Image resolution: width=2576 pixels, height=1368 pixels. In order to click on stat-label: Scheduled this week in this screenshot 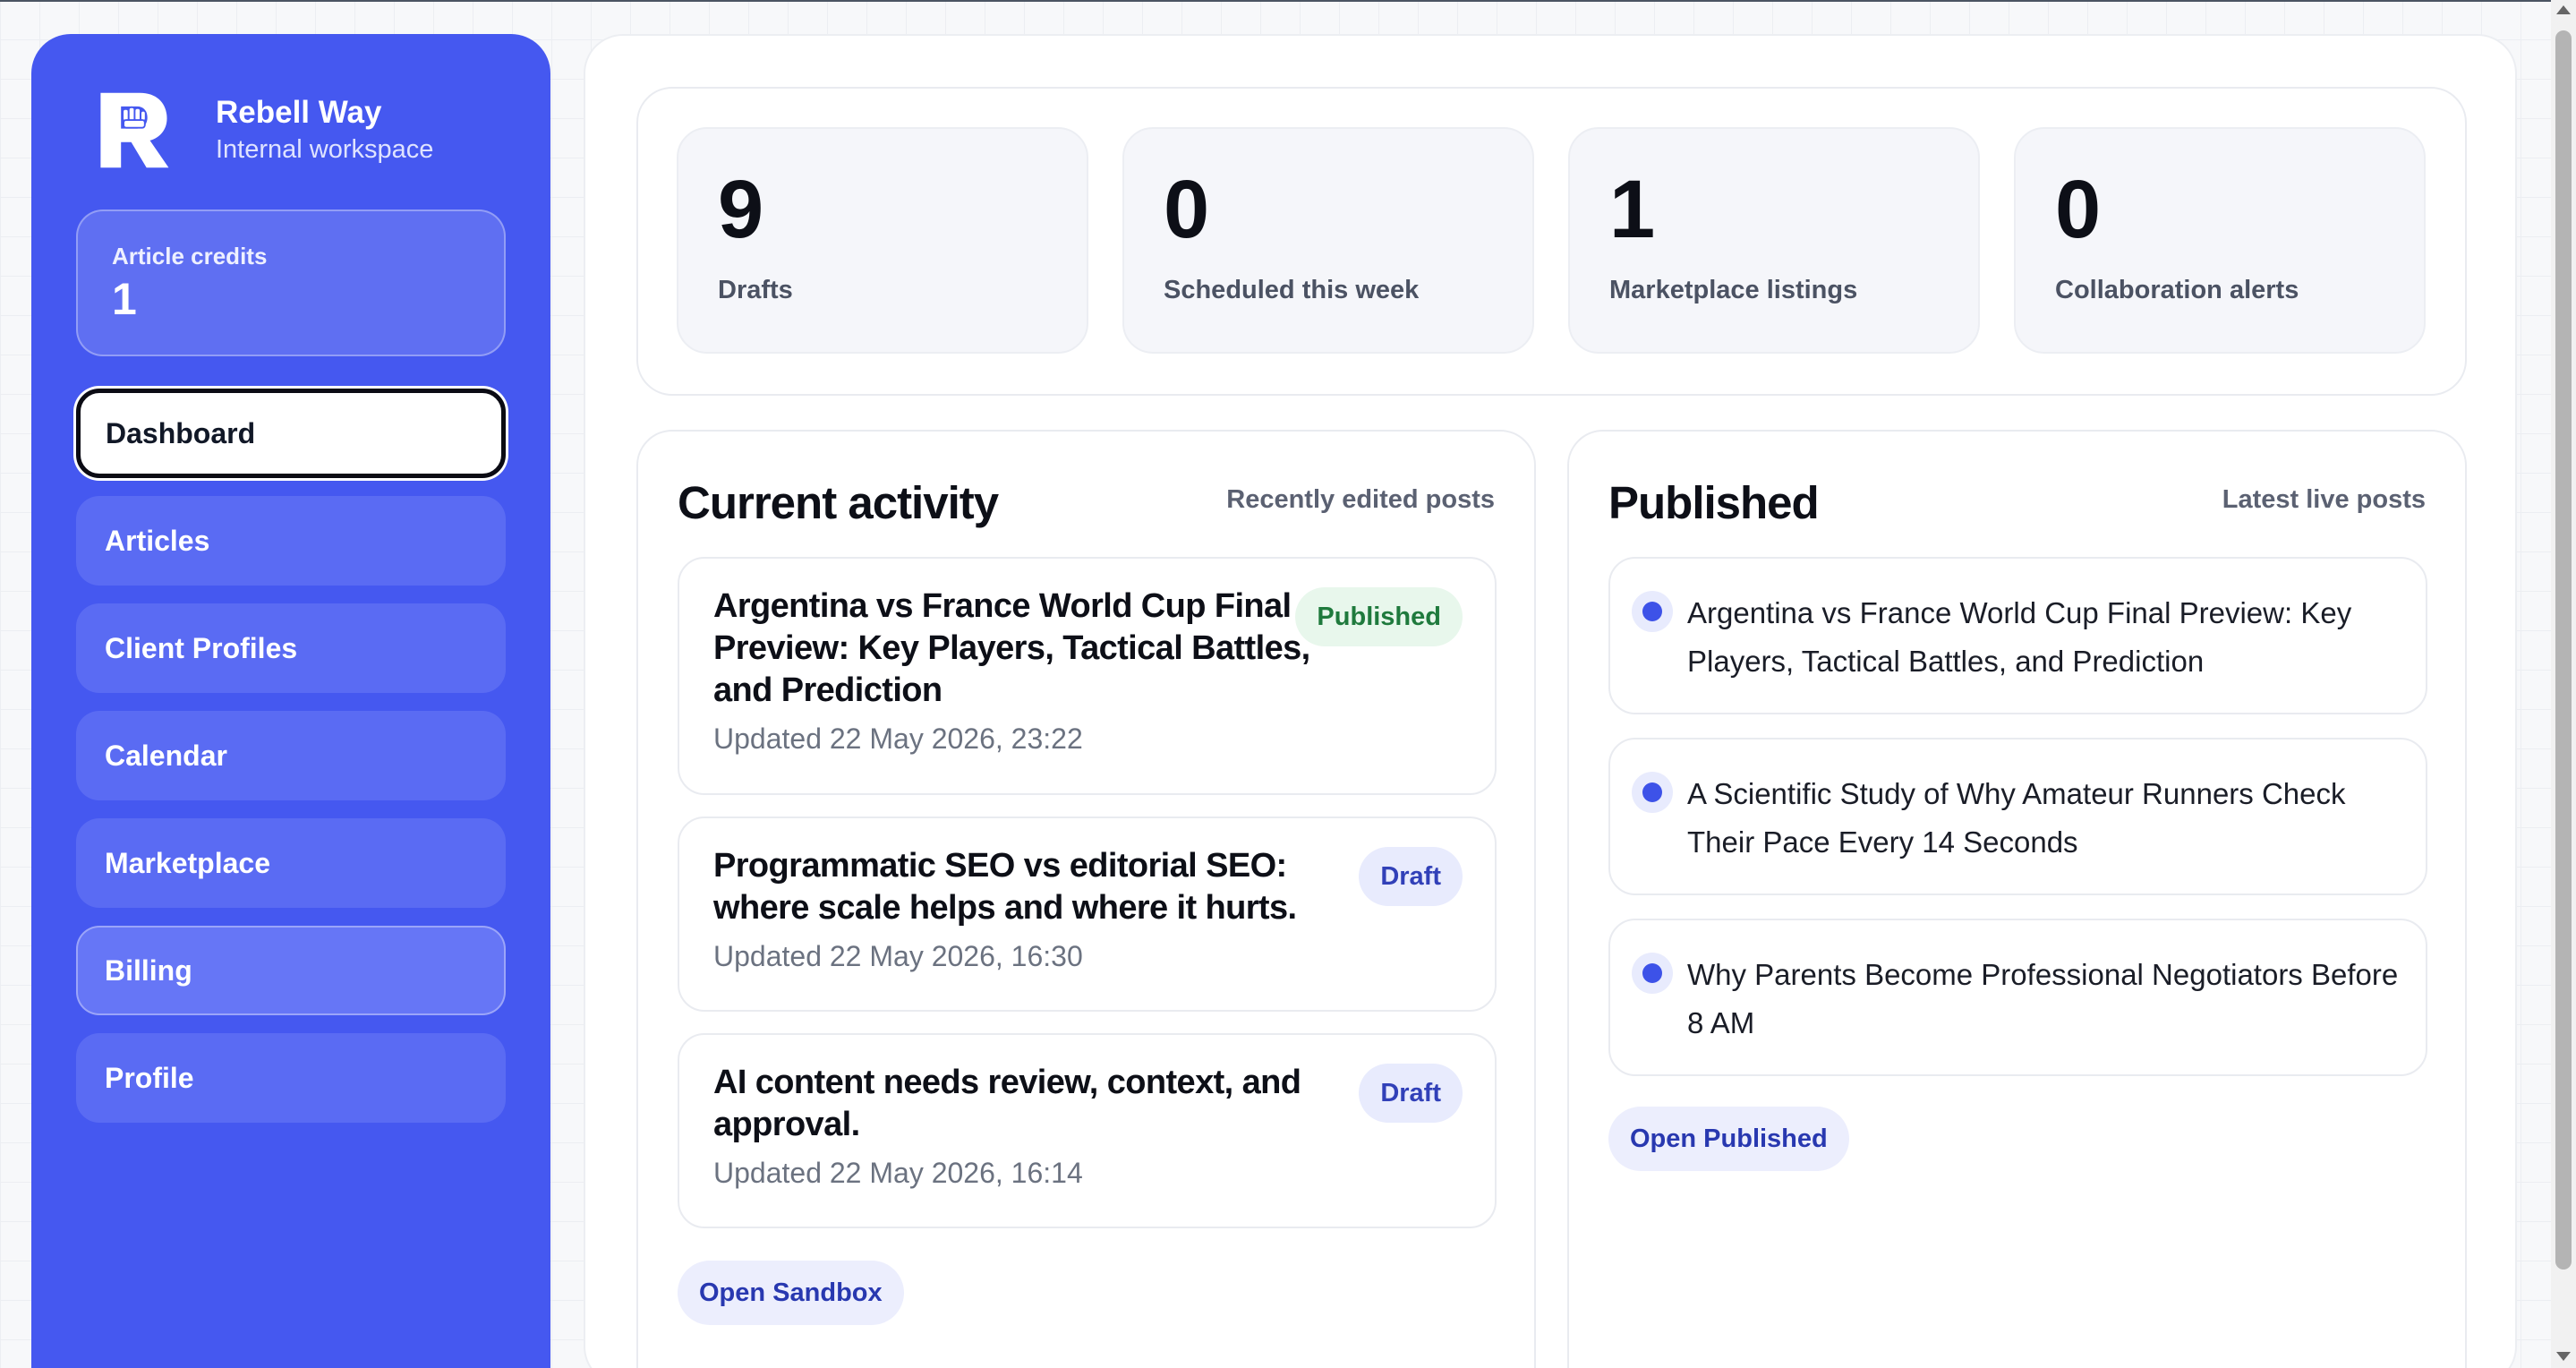, I will do `click(1292, 290)`.